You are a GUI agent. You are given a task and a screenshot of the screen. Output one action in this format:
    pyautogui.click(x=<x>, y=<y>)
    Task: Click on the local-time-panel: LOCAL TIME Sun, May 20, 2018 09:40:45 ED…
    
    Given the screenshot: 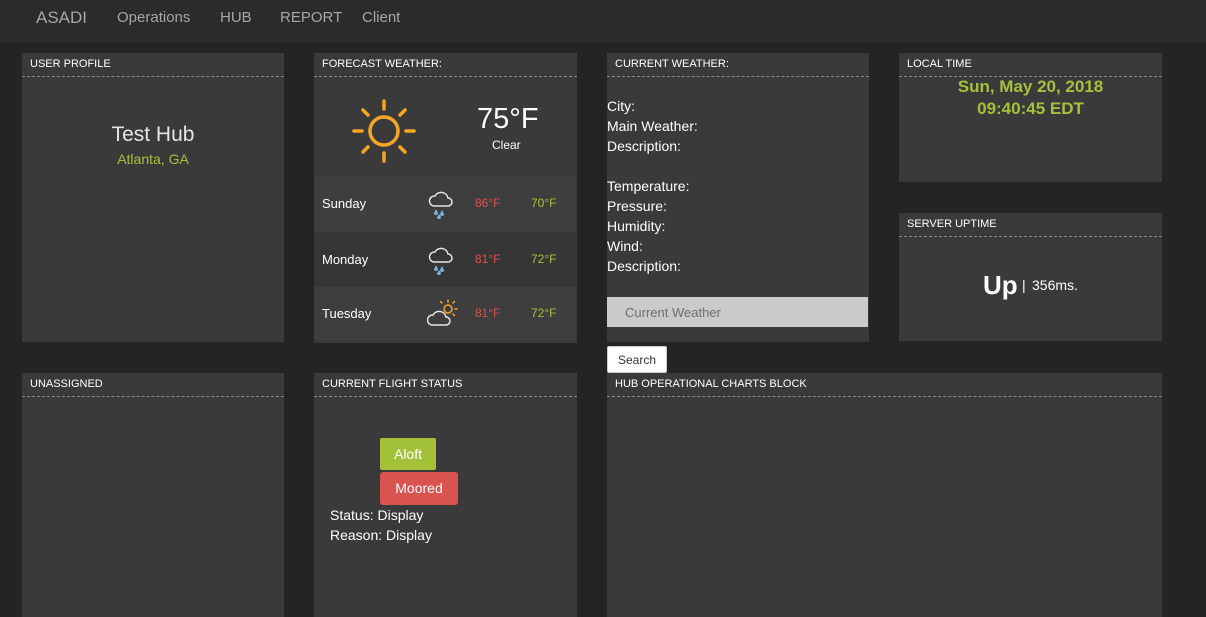 What is the action you would take?
    pyautogui.click(x=1030, y=117)
    